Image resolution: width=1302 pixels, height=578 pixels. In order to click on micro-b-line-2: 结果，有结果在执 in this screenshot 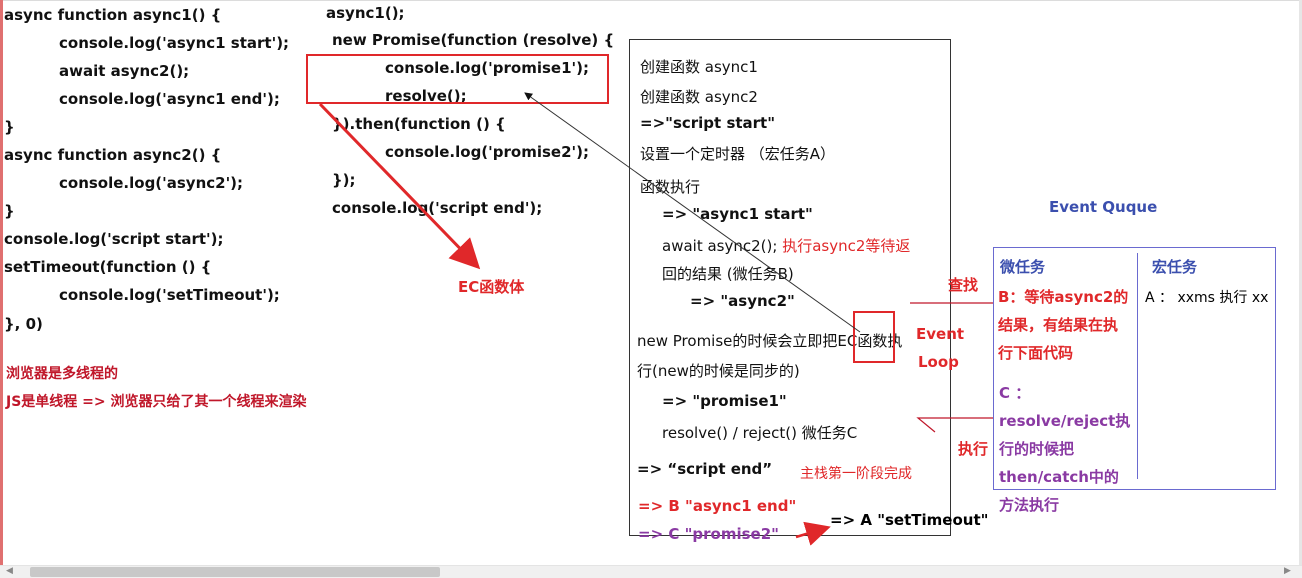, I will do `click(1058, 325)`.